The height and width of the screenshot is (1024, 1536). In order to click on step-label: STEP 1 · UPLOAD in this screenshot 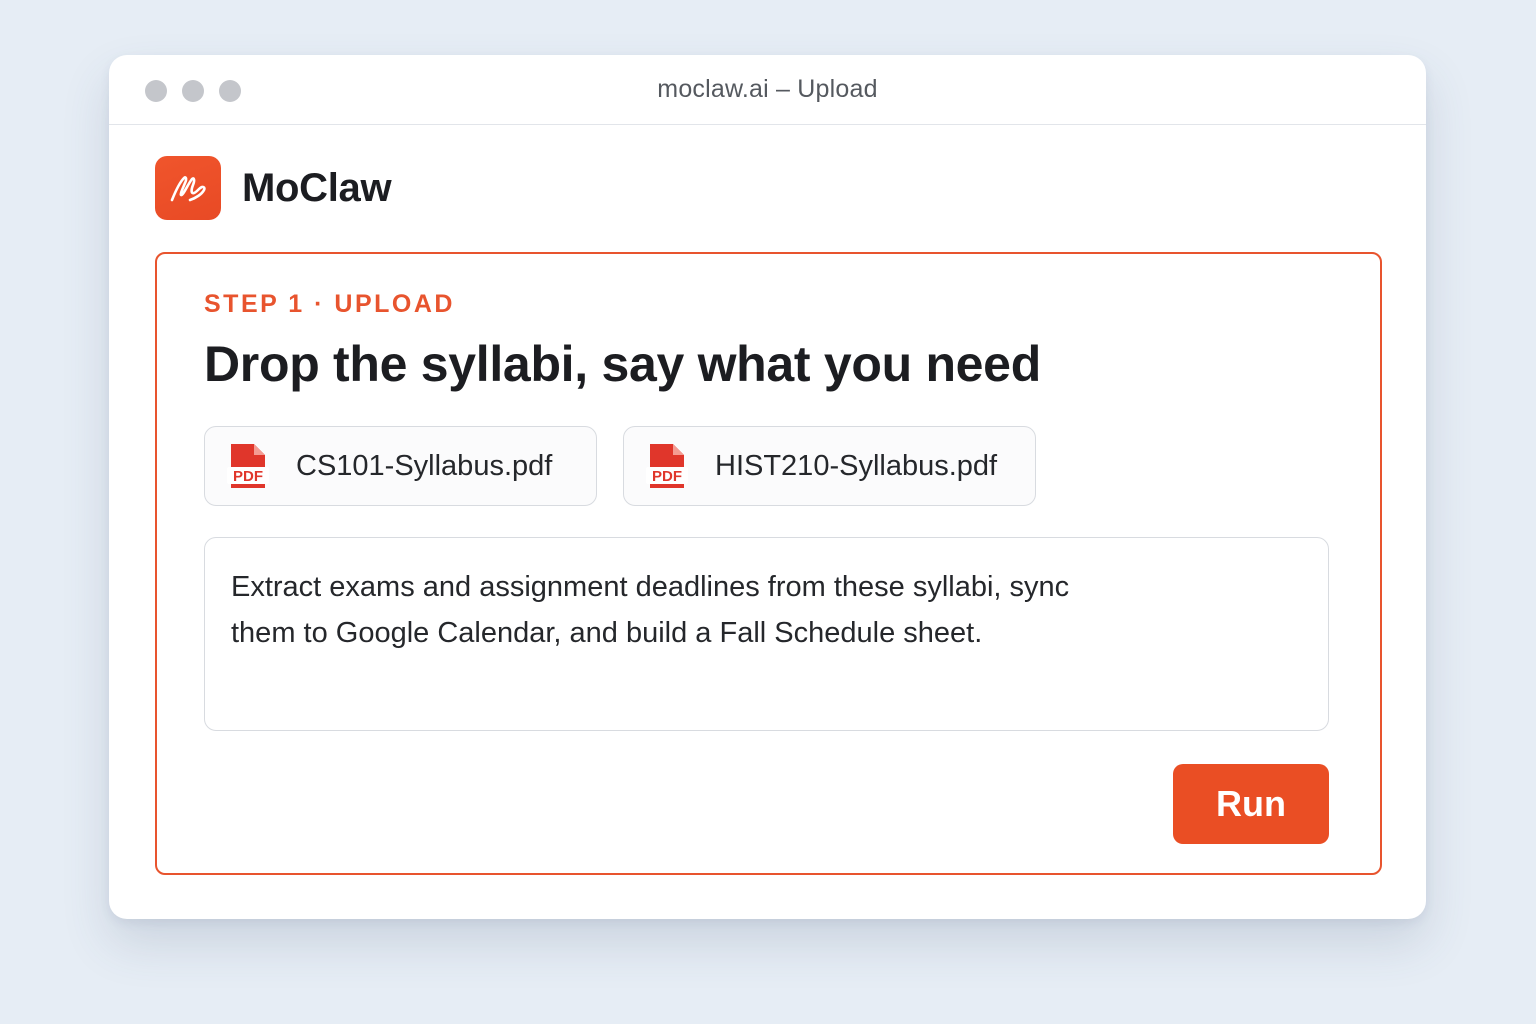, I will do `click(329, 304)`.